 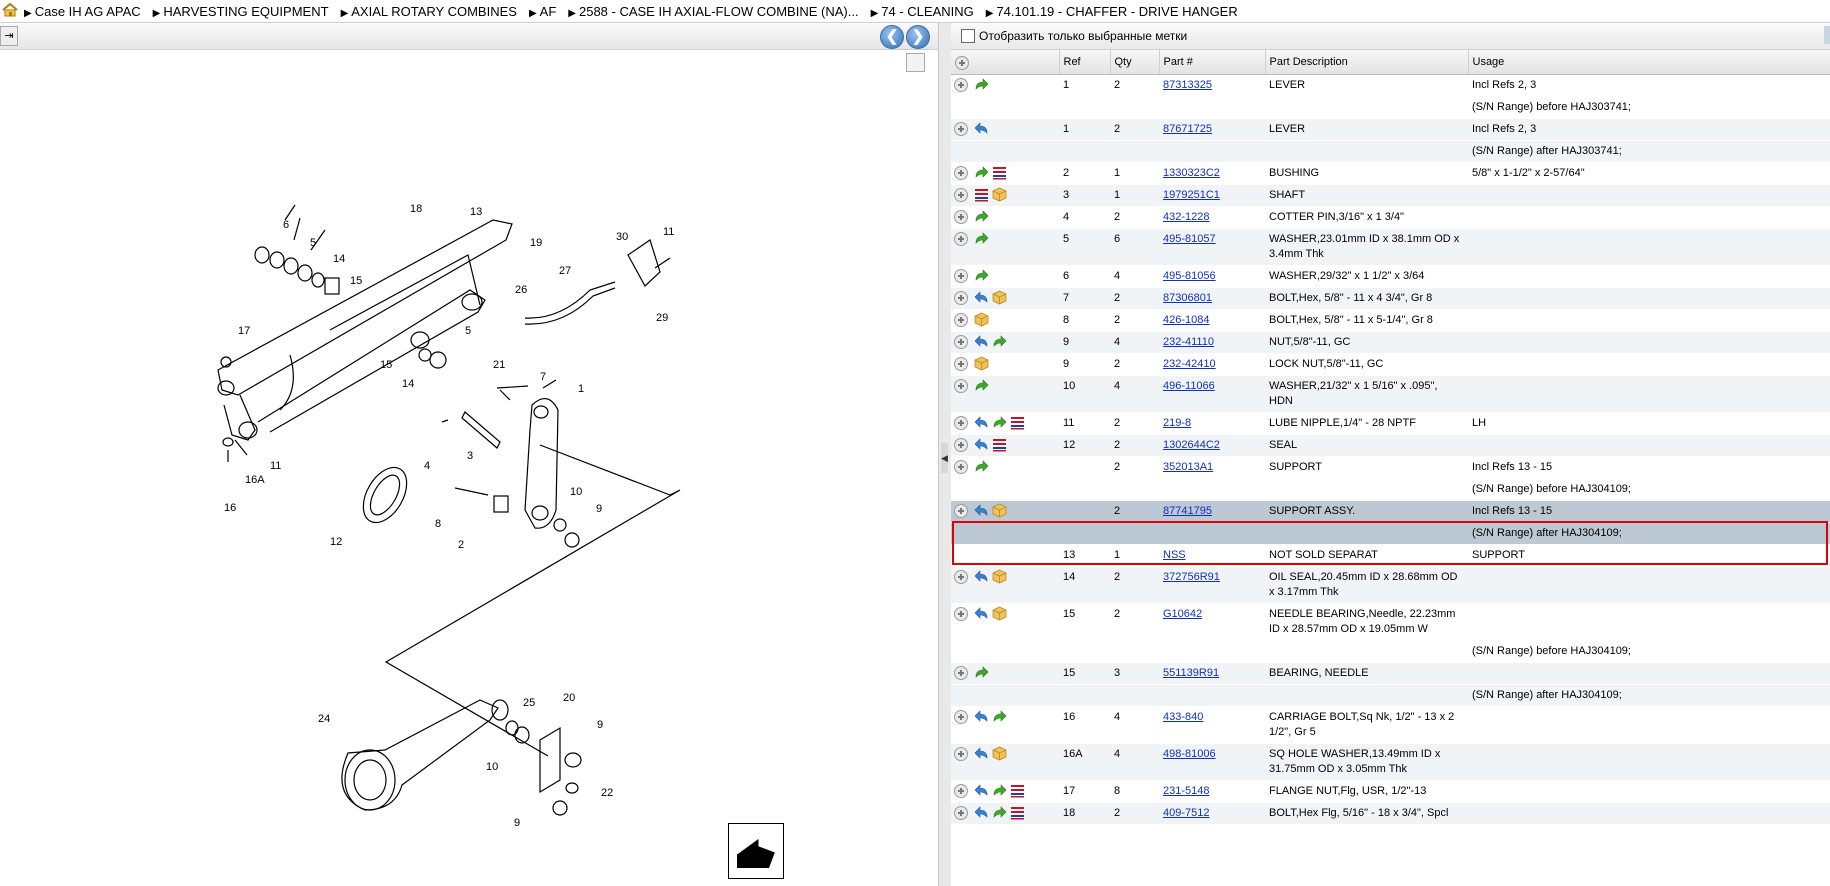 What do you see at coordinates (1191, 577) in the screenshot?
I see `part-number-link: 372756R91` at bounding box center [1191, 577].